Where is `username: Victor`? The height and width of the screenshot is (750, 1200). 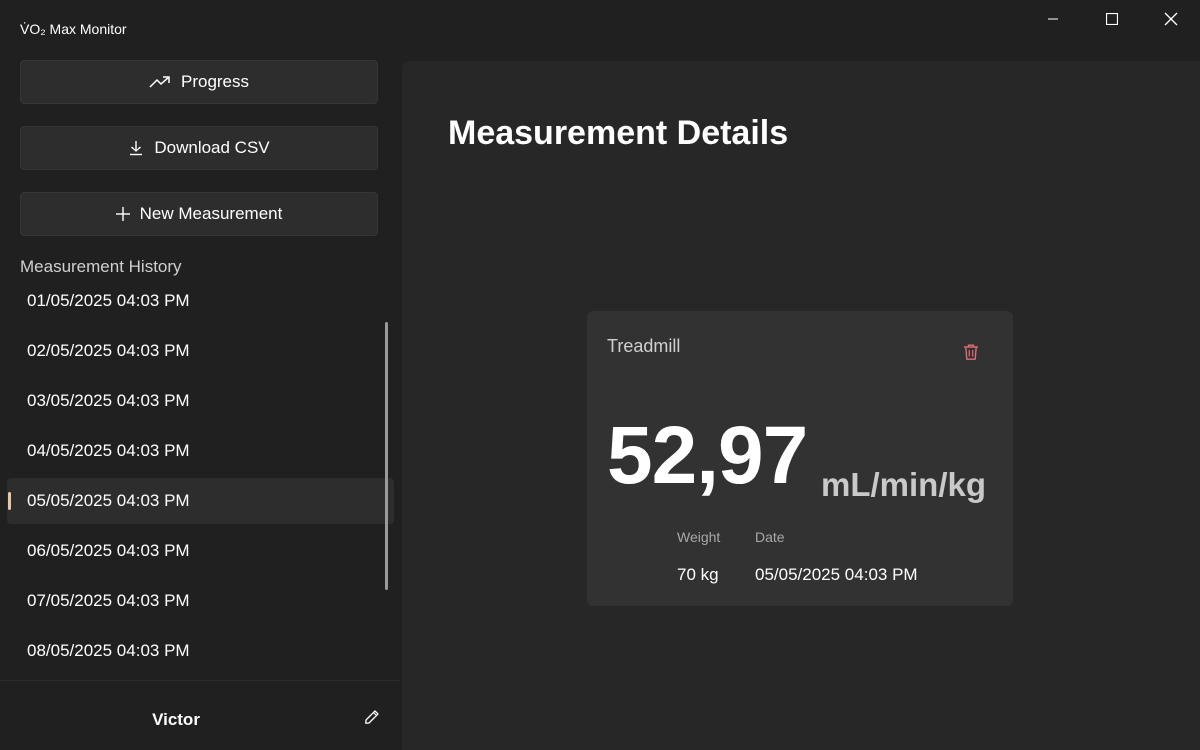
username: Victor is located at coordinates (176, 719).